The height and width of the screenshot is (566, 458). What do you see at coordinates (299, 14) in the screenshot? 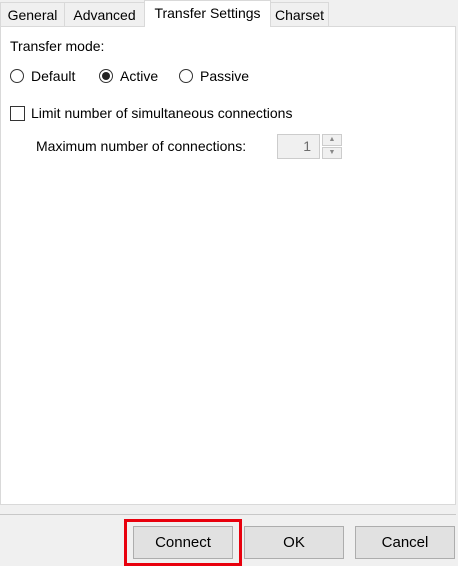
I see `tab-charset: Charset` at bounding box center [299, 14].